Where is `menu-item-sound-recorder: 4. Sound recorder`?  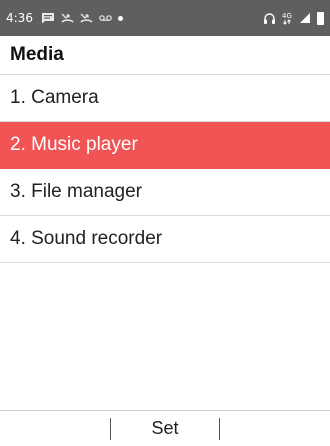 menu-item-sound-recorder: 4. Sound recorder is located at coordinates (165, 239).